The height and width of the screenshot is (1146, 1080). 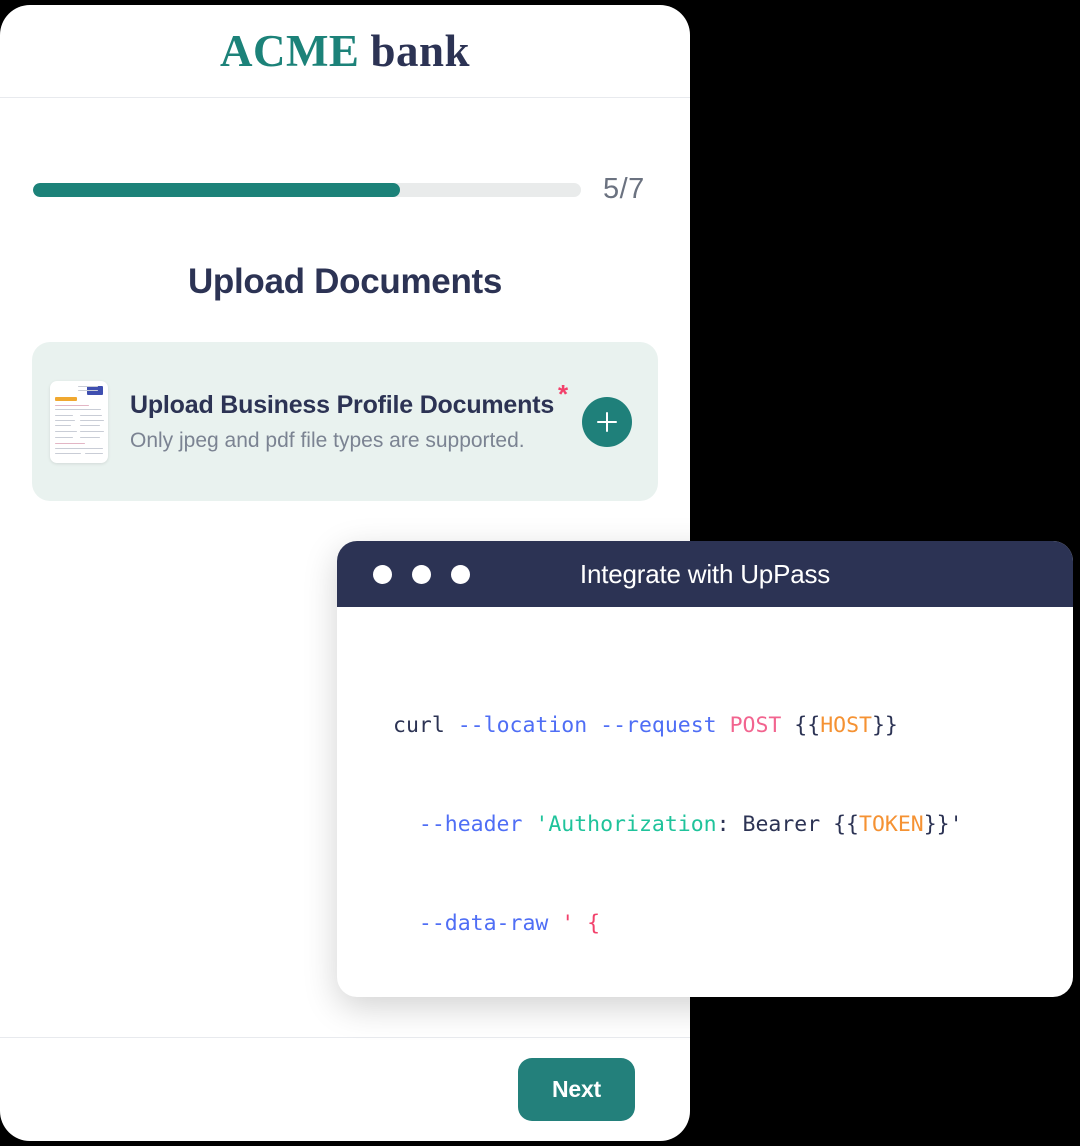 I want to click on window-dot-minimize-icon, so click(x=421, y=574).